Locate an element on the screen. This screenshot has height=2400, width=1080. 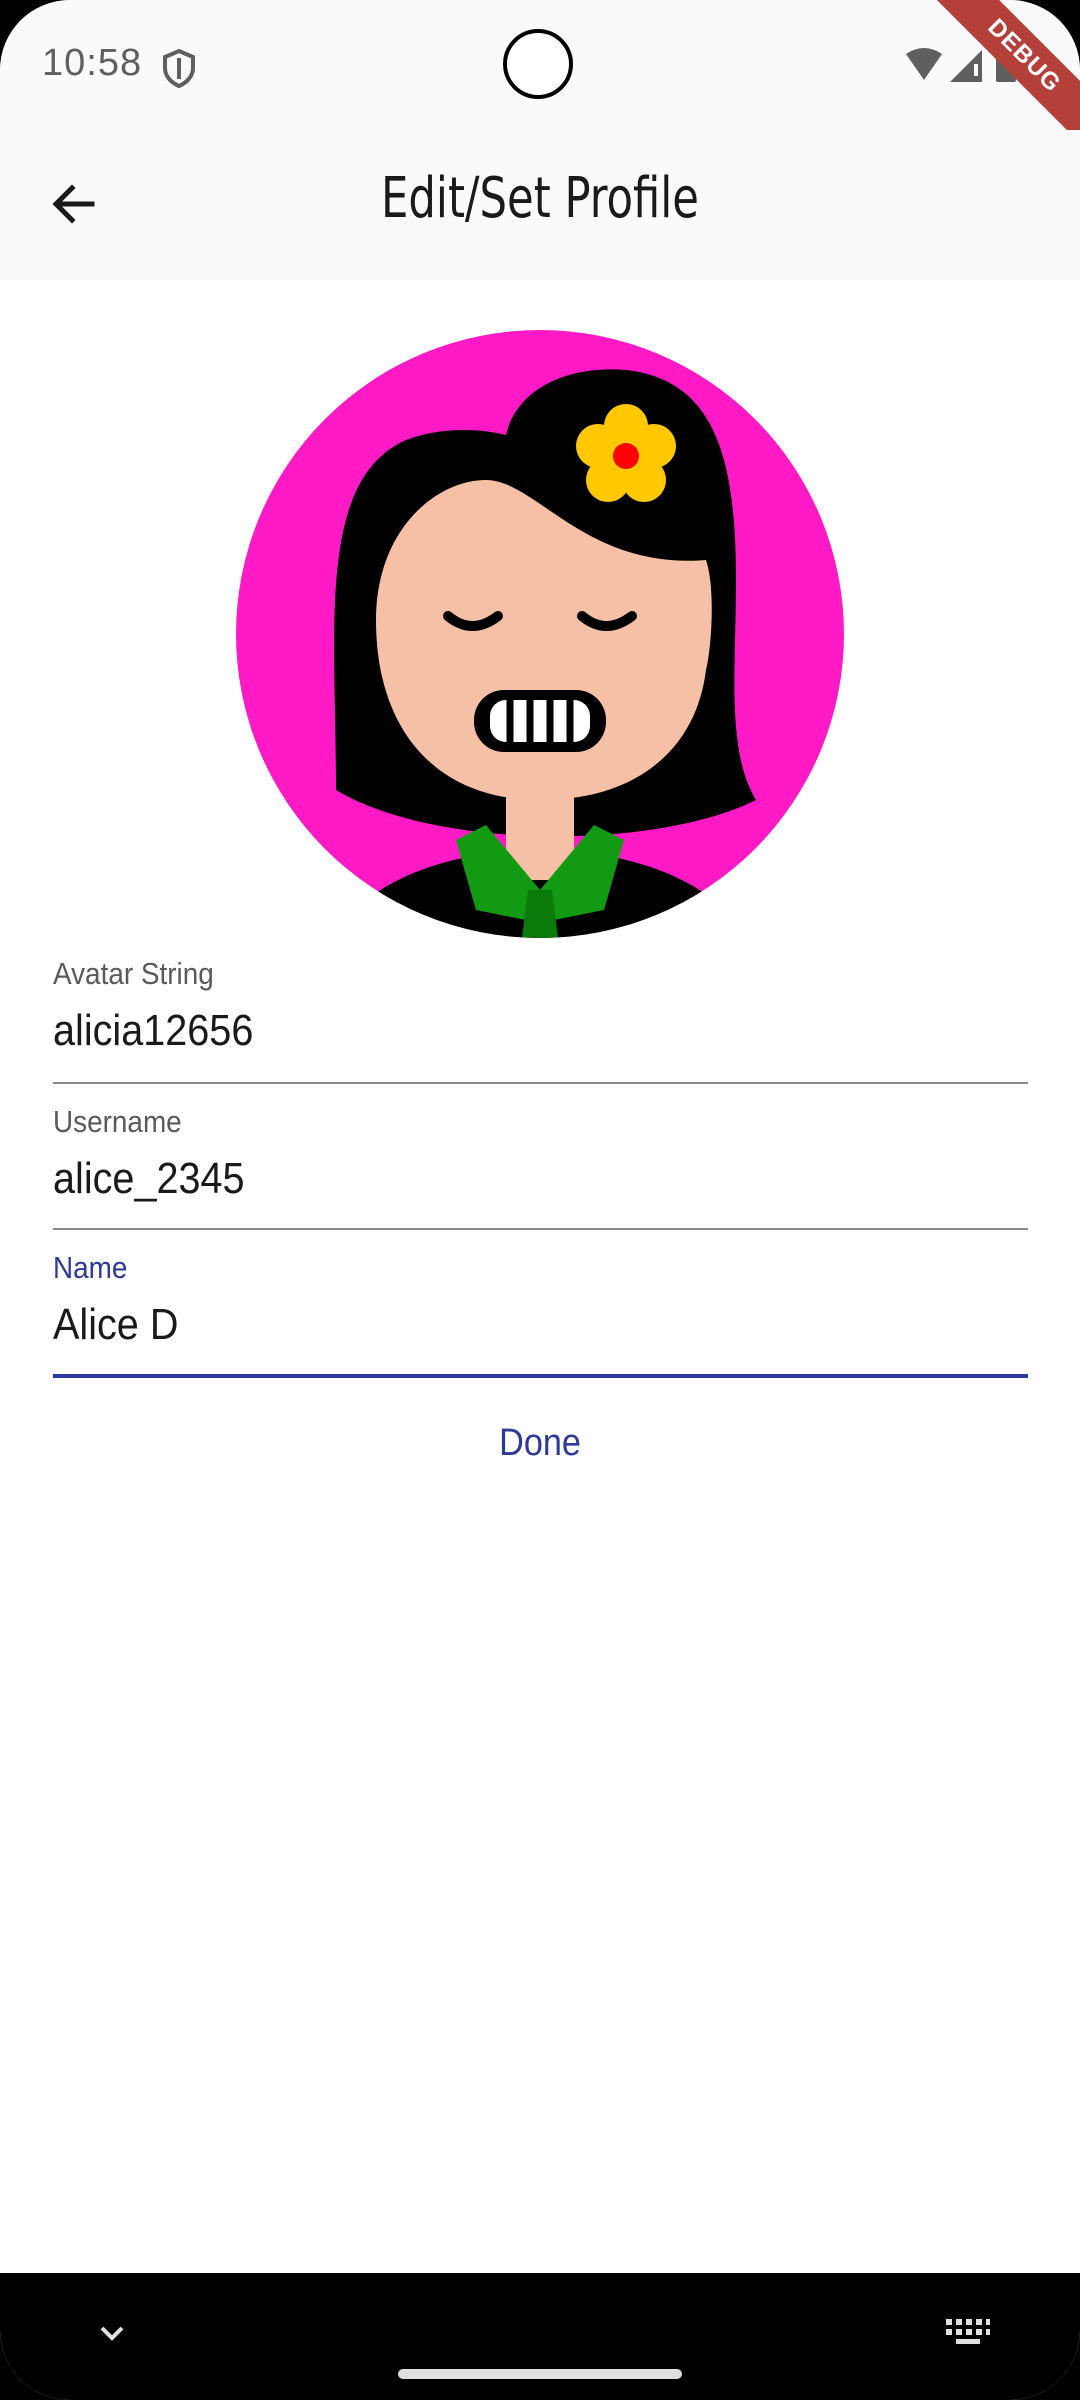
shield-icon is located at coordinates (179, 68).